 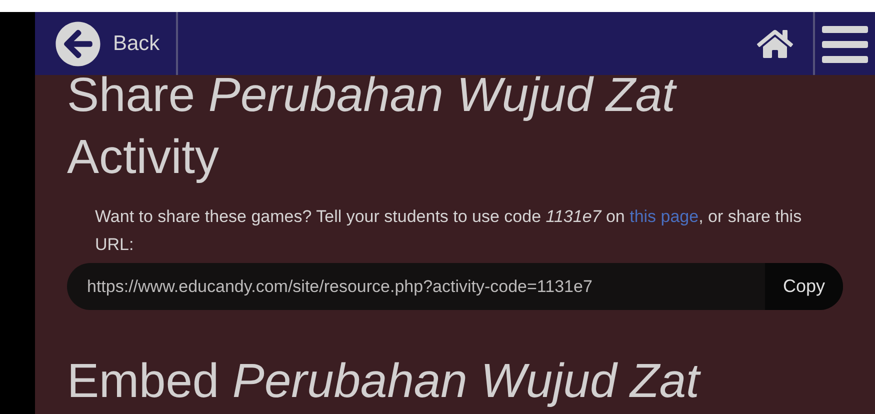 I want to click on embed-heading: Embed Perubahan Wujud Zat, so click(x=384, y=382).